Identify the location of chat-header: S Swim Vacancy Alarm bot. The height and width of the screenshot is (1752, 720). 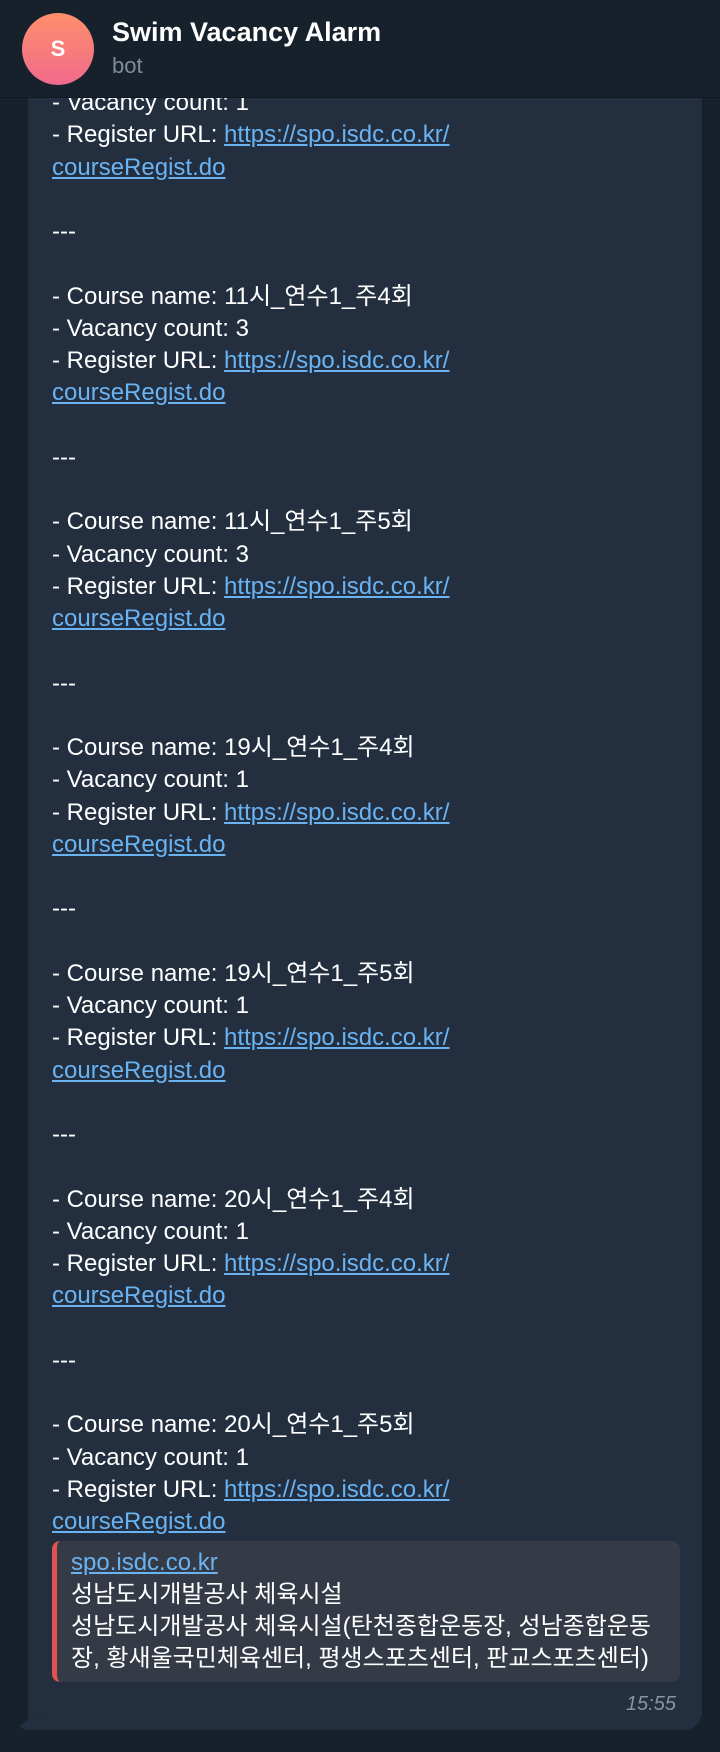
(360, 49).